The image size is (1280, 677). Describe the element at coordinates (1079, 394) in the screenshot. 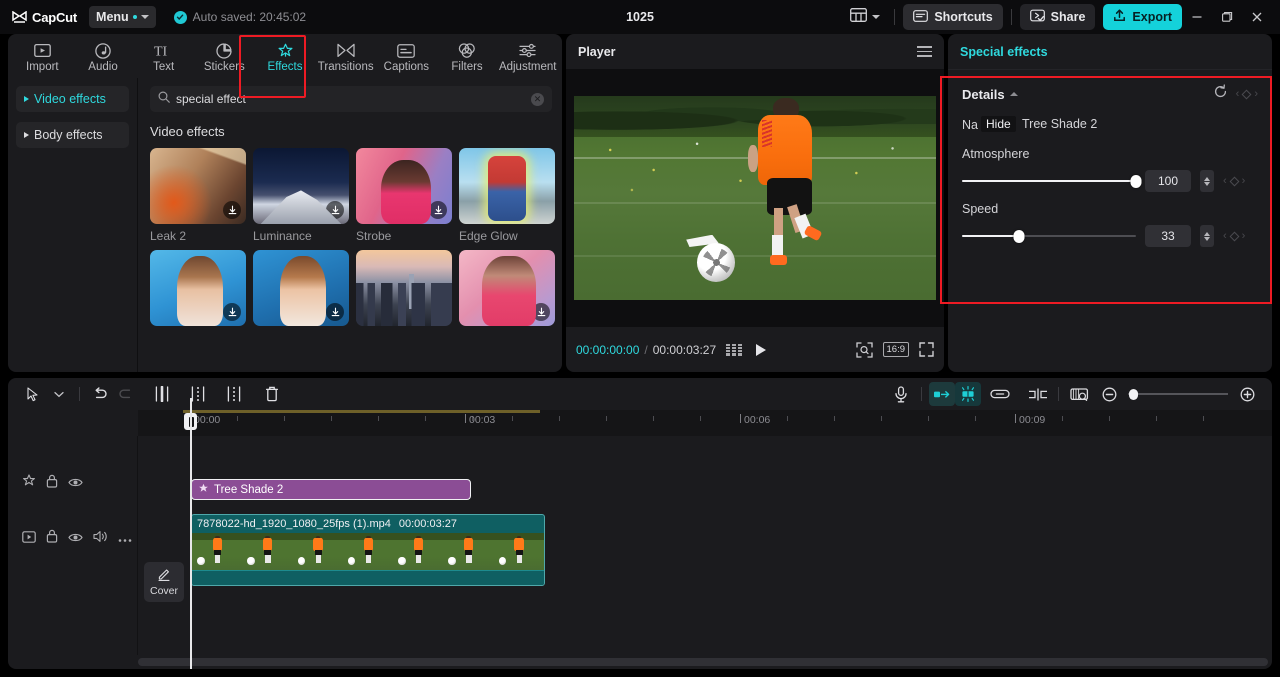

I see `crop-icon` at that location.